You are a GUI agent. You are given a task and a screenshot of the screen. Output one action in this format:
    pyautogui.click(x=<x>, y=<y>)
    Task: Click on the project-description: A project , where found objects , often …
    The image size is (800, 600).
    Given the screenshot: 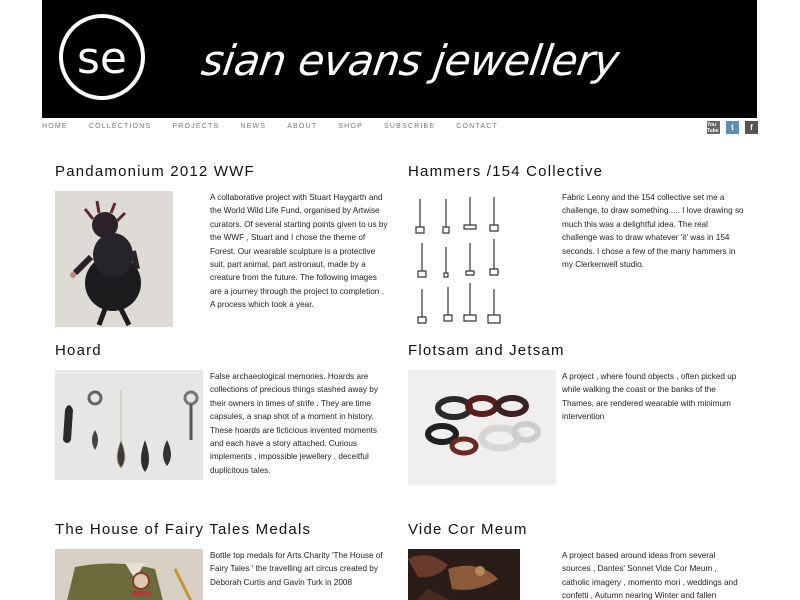 What is the action you would take?
    pyautogui.click(x=649, y=397)
    